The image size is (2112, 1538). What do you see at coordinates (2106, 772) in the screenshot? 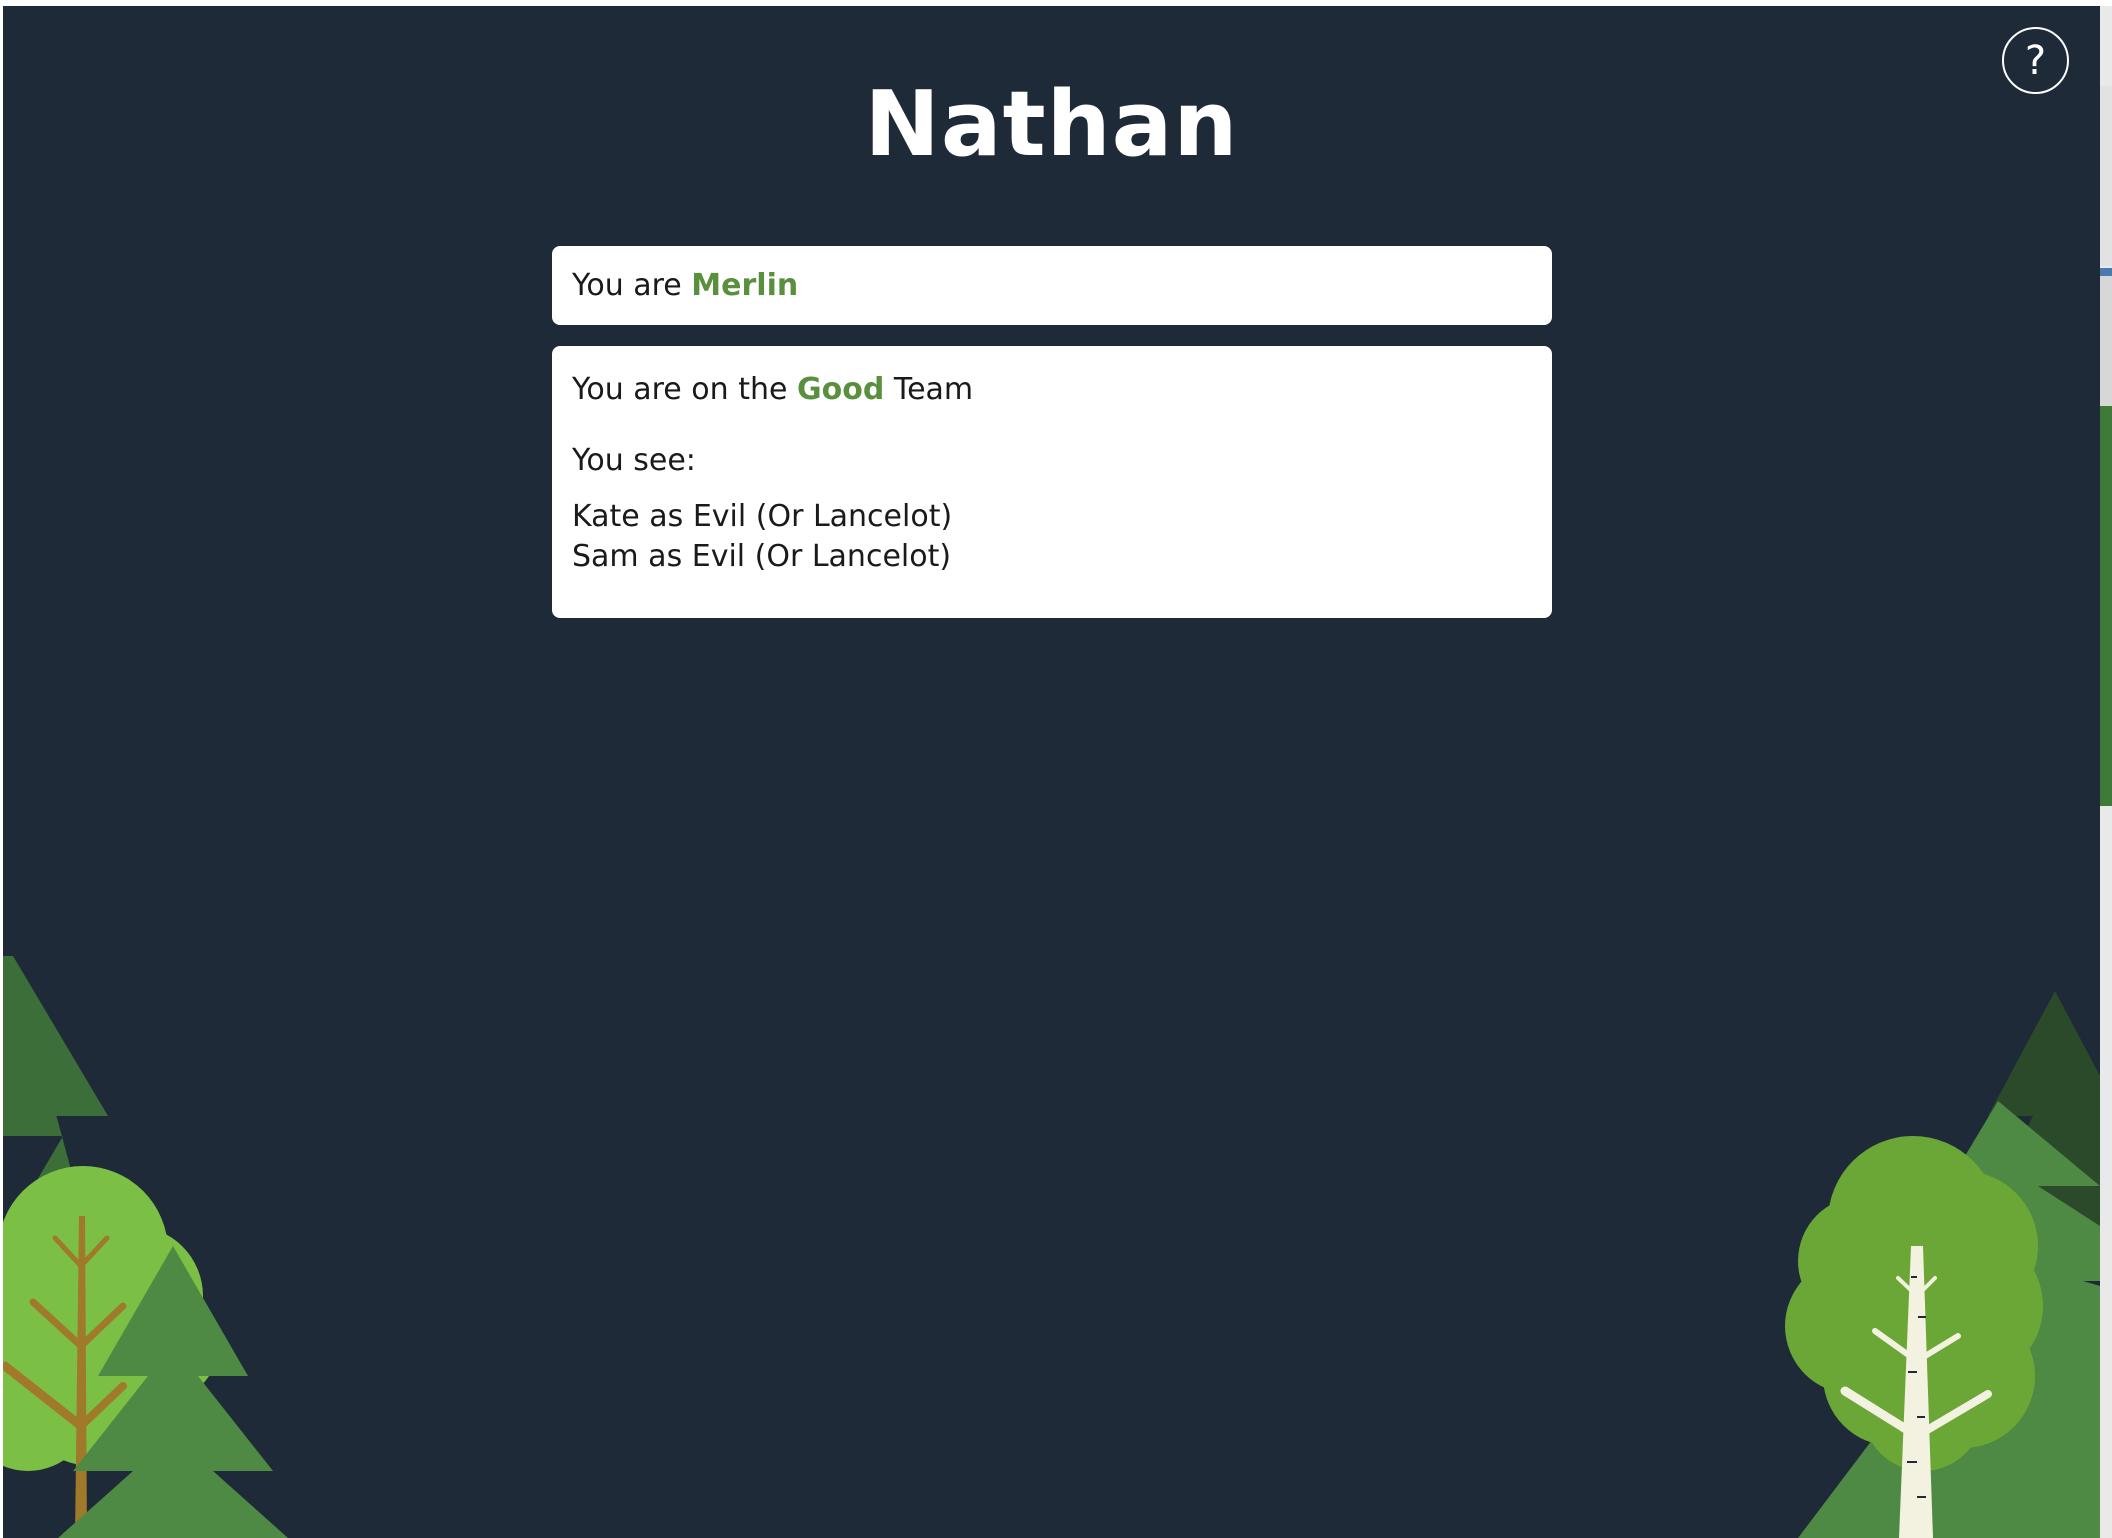
I see `background-window-edge` at bounding box center [2106, 772].